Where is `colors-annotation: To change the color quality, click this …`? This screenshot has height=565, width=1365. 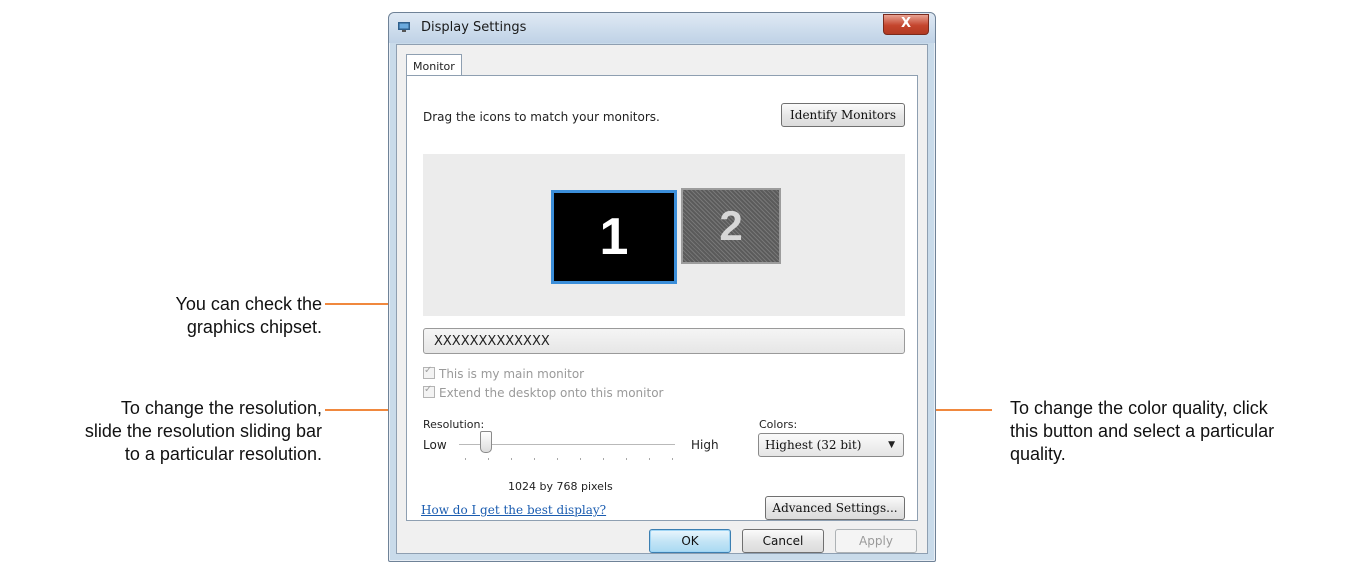
colors-annotation: To change the color quality, click this … is located at coordinates (1142, 431).